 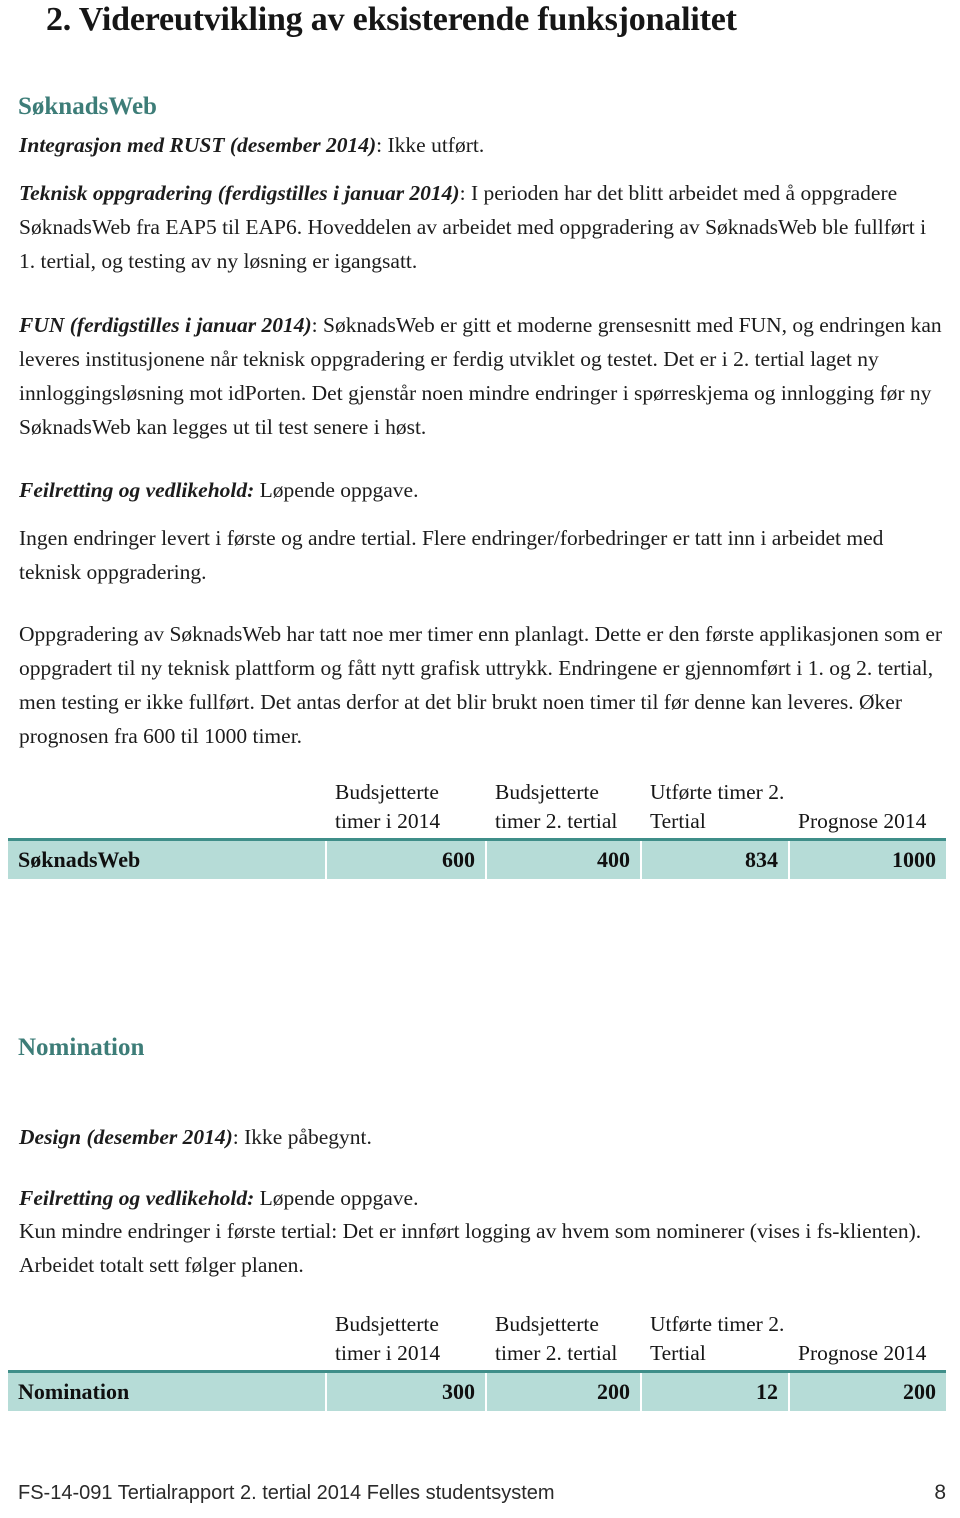 What do you see at coordinates (715, 1390) in the screenshot?
I see `cell-utforte-timer: 12` at bounding box center [715, 1390].